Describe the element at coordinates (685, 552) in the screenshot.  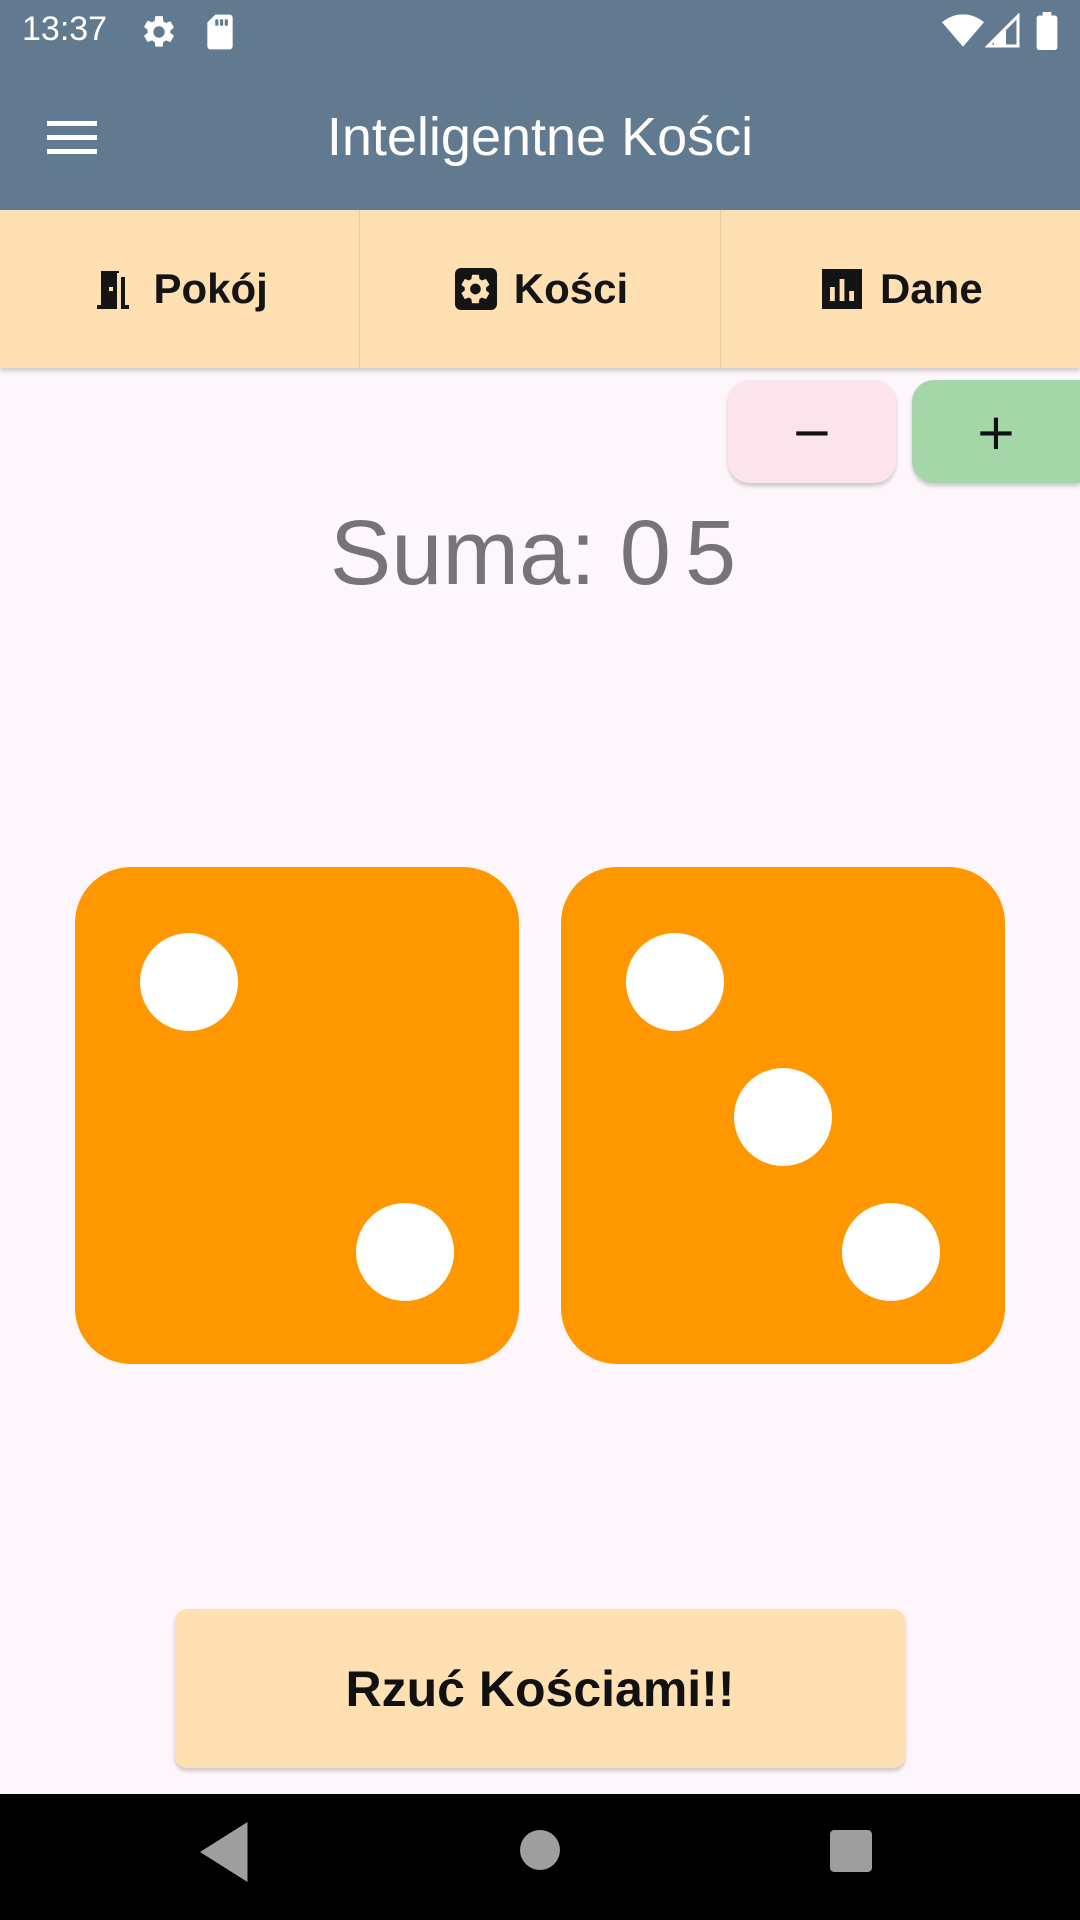
I see `sum-value: 05` at that location.